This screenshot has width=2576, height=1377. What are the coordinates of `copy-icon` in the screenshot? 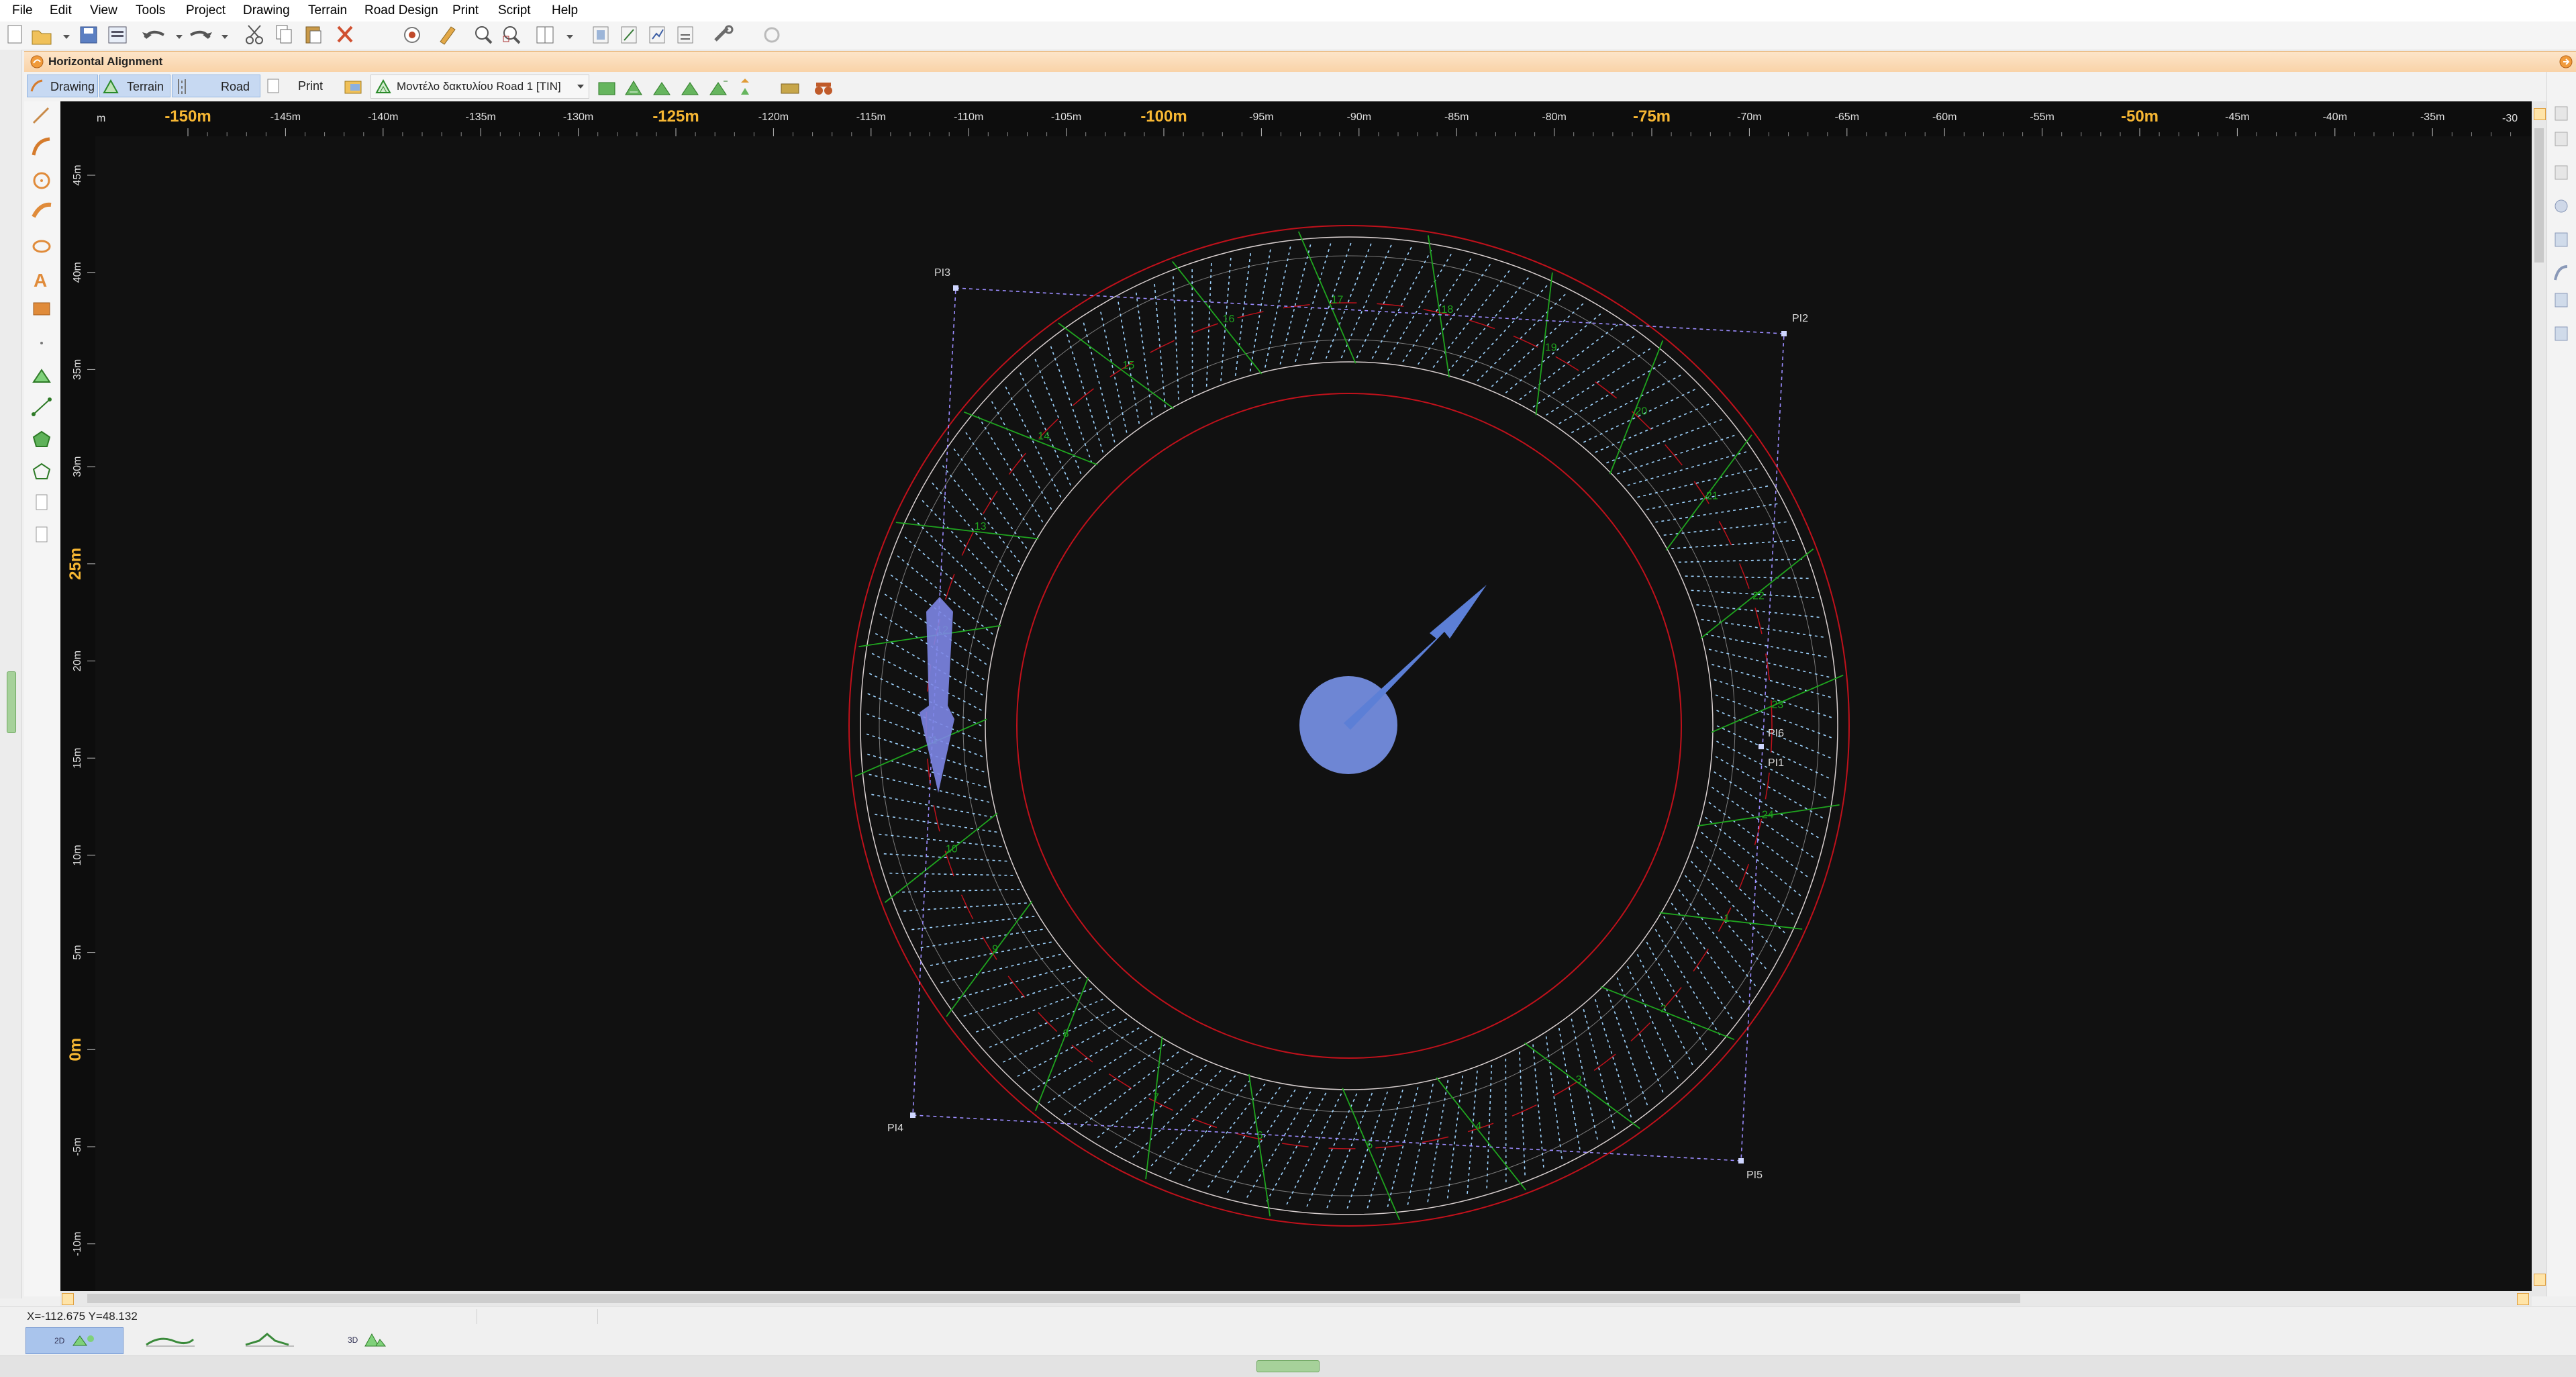 It's located at (284, 34).